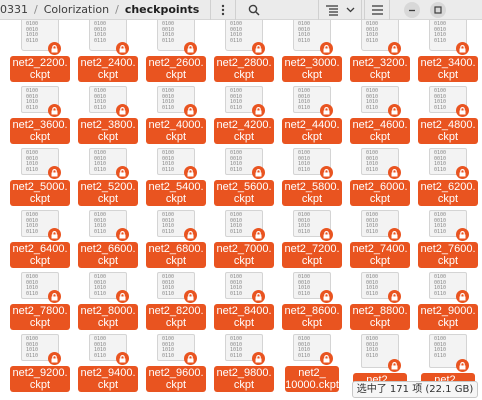  What do you see at coordinates (176, 51) in the screenshot?
I see `file-item: 0100 0010 1010 0110 net2_2600. ckpt` at bounding box center [176, 51].